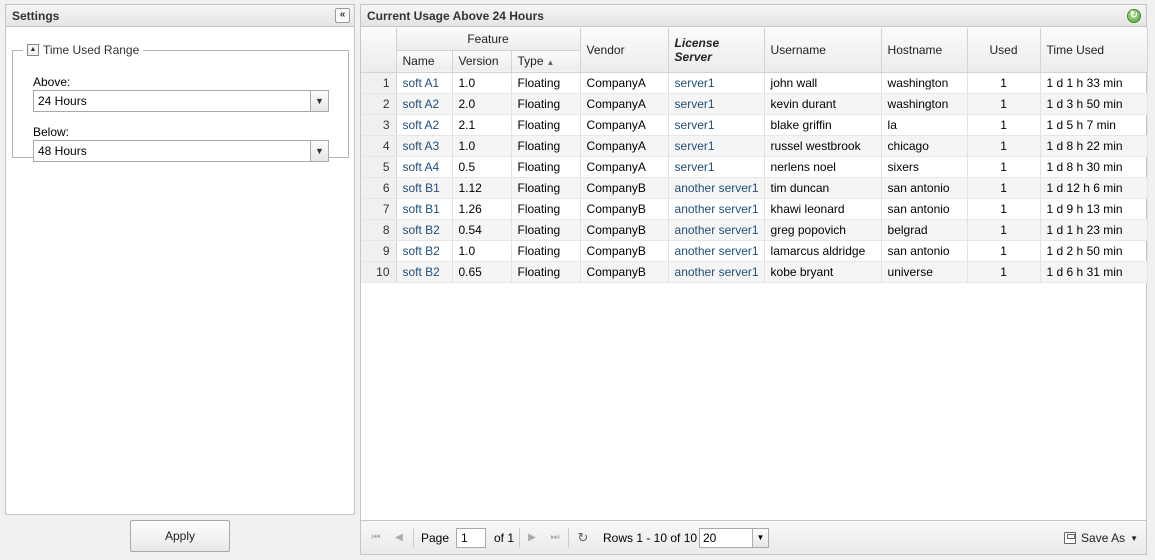 The width and height of the screenshot is (1155, 560). Describe the element at coordinates (376, 538) in the screenshot. I see `first-page-icon: ⏮` at that location.